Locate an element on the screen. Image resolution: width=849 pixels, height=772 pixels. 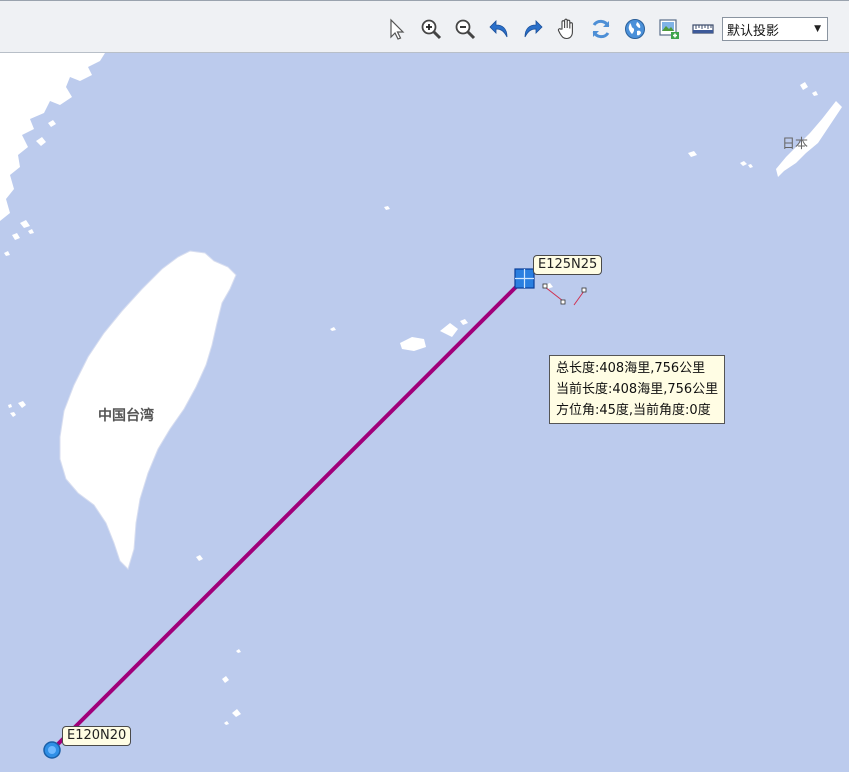
refresh-icon is located at coordinates (601, 29).